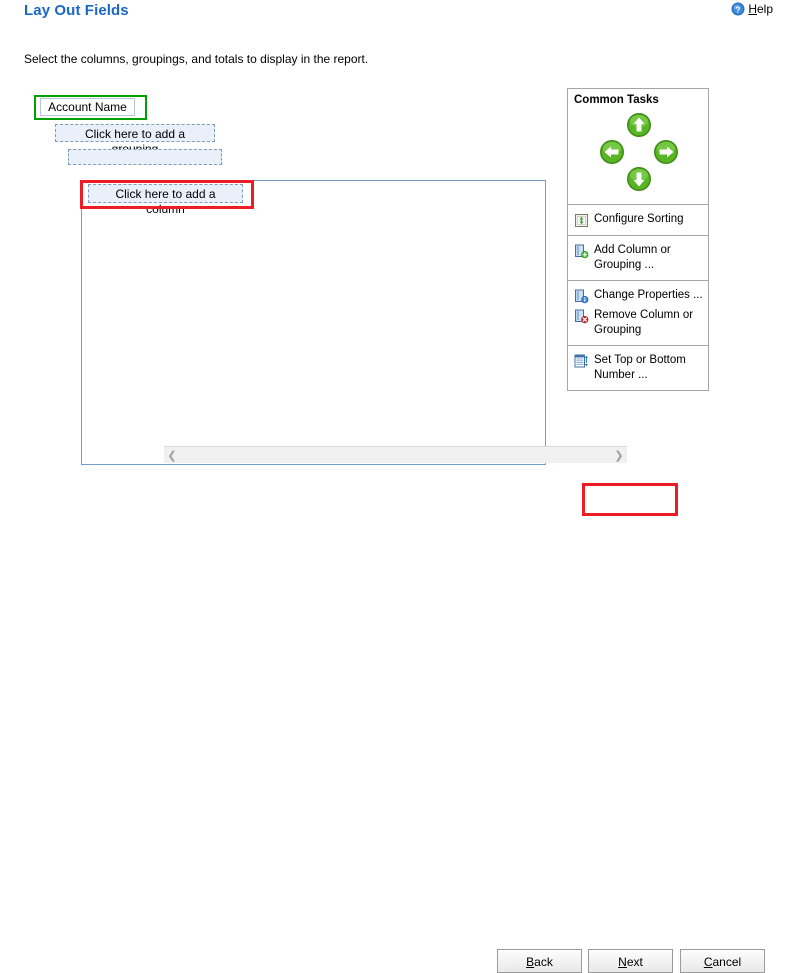 The height and width of the screenshot is (973, 793). I want to click on task-group-sorting: Configure Sorting, so click(638, 219).